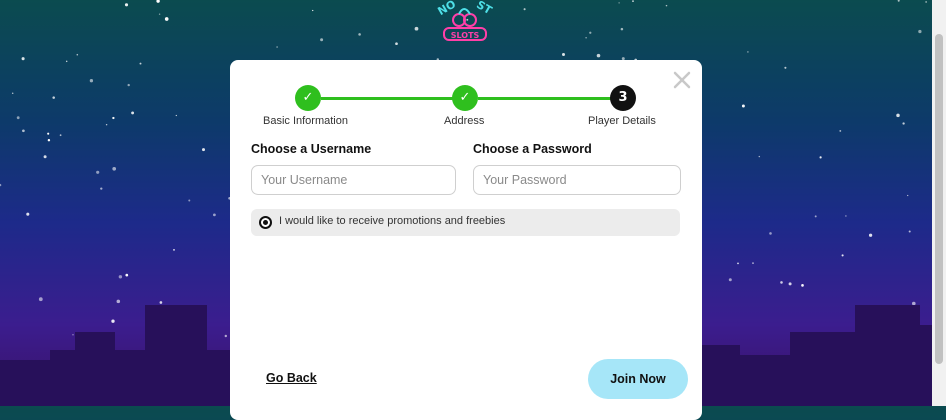  Describe the element at coordinates (939, 199) in the screenshot. I see `scrollbar-thumb` at that location.